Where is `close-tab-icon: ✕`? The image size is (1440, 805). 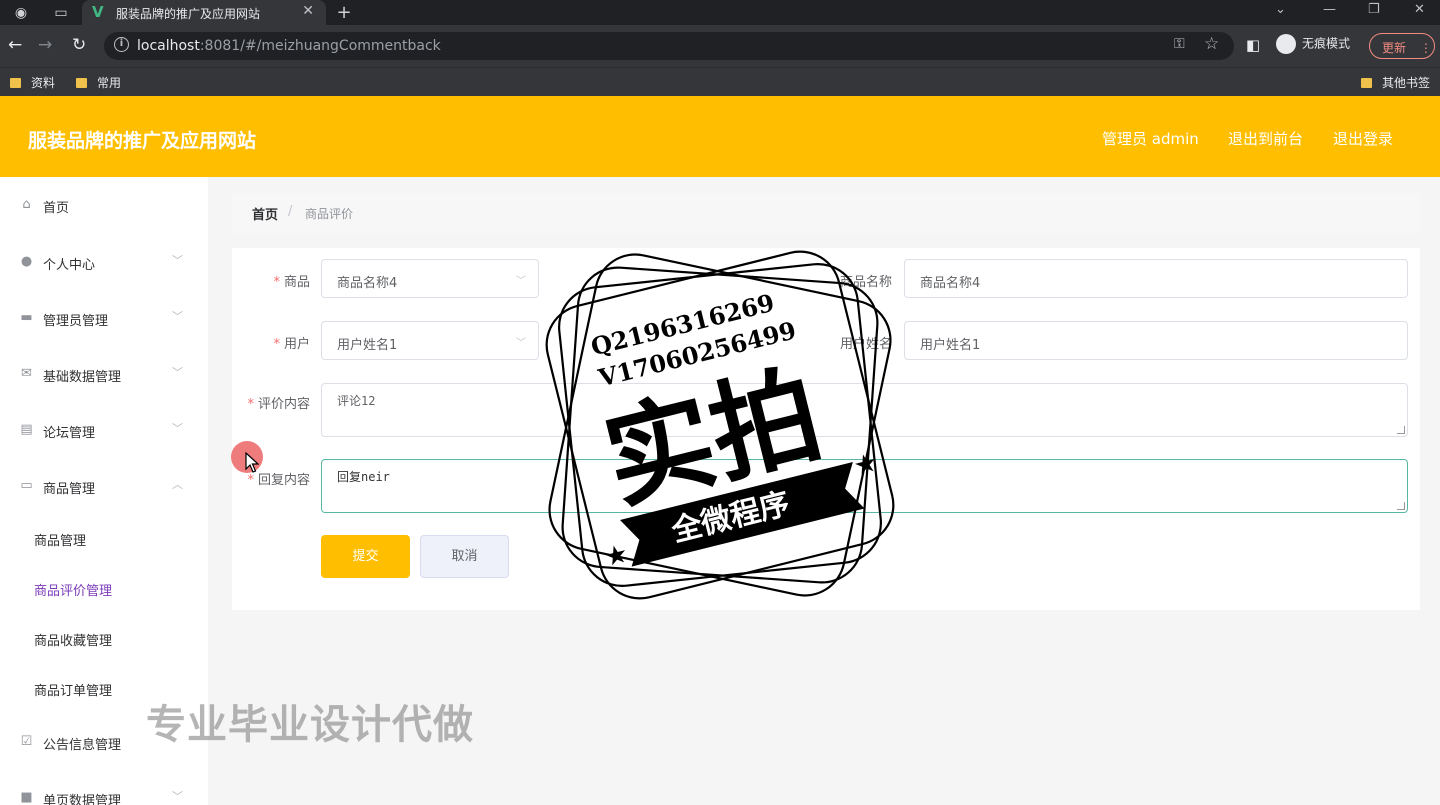 close-tab-icon: ✕ is located at coordinates (308, 11).